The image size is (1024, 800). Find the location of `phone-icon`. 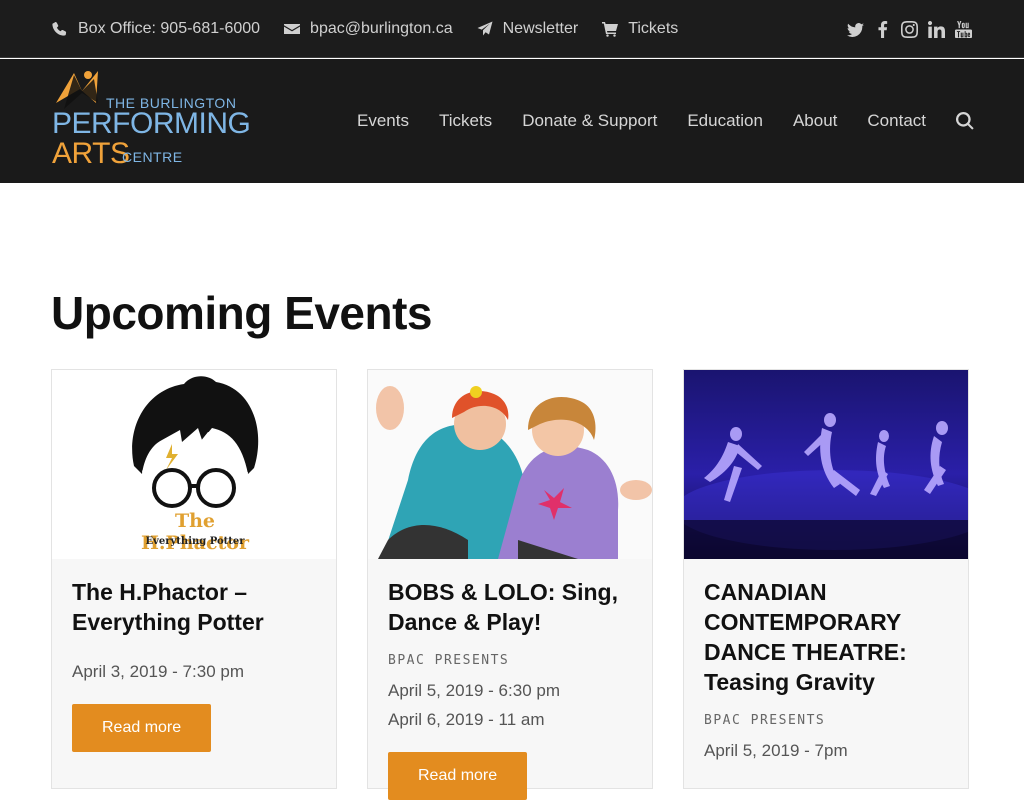

phone-icon is located at coordinates (59, 29).